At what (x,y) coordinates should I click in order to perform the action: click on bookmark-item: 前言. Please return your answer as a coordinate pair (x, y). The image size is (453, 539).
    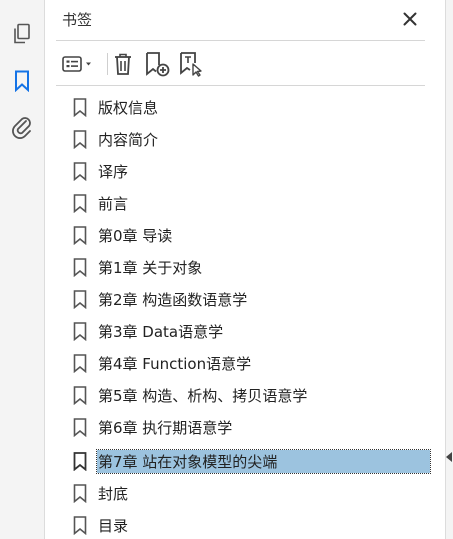
    Looking at the image, I should click on (252, 203).